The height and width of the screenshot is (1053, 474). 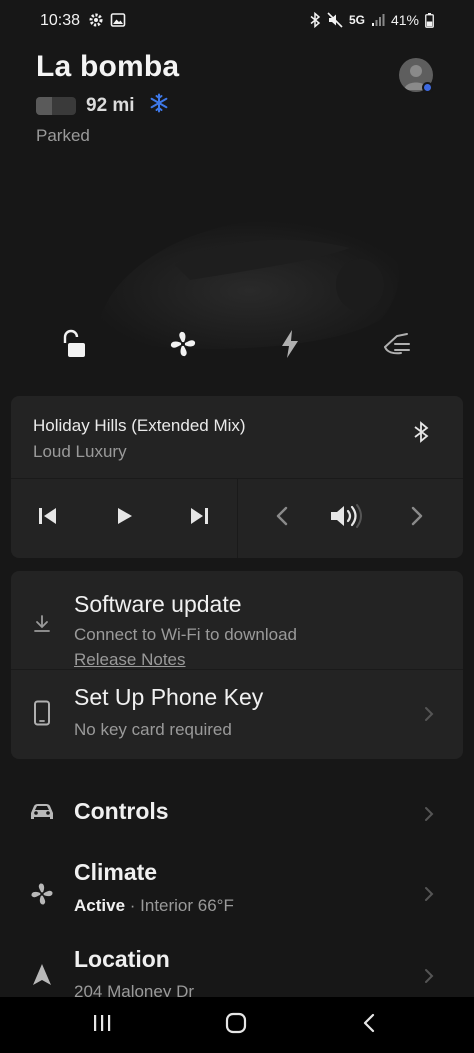 I want to click on battery-icon, so click(x=429, y=20).